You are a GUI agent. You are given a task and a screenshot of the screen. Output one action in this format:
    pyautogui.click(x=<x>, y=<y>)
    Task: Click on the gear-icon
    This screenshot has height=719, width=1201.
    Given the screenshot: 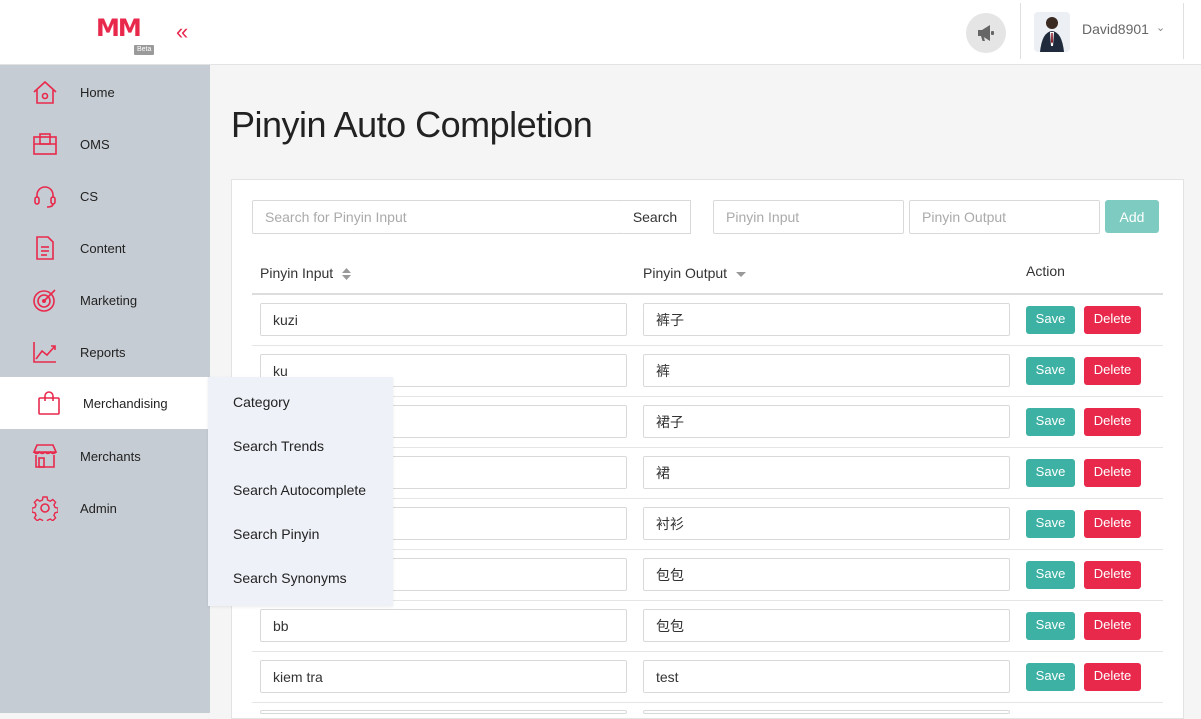 What is the action you would take?
    pyautogui.click(x=45, y=508)
    